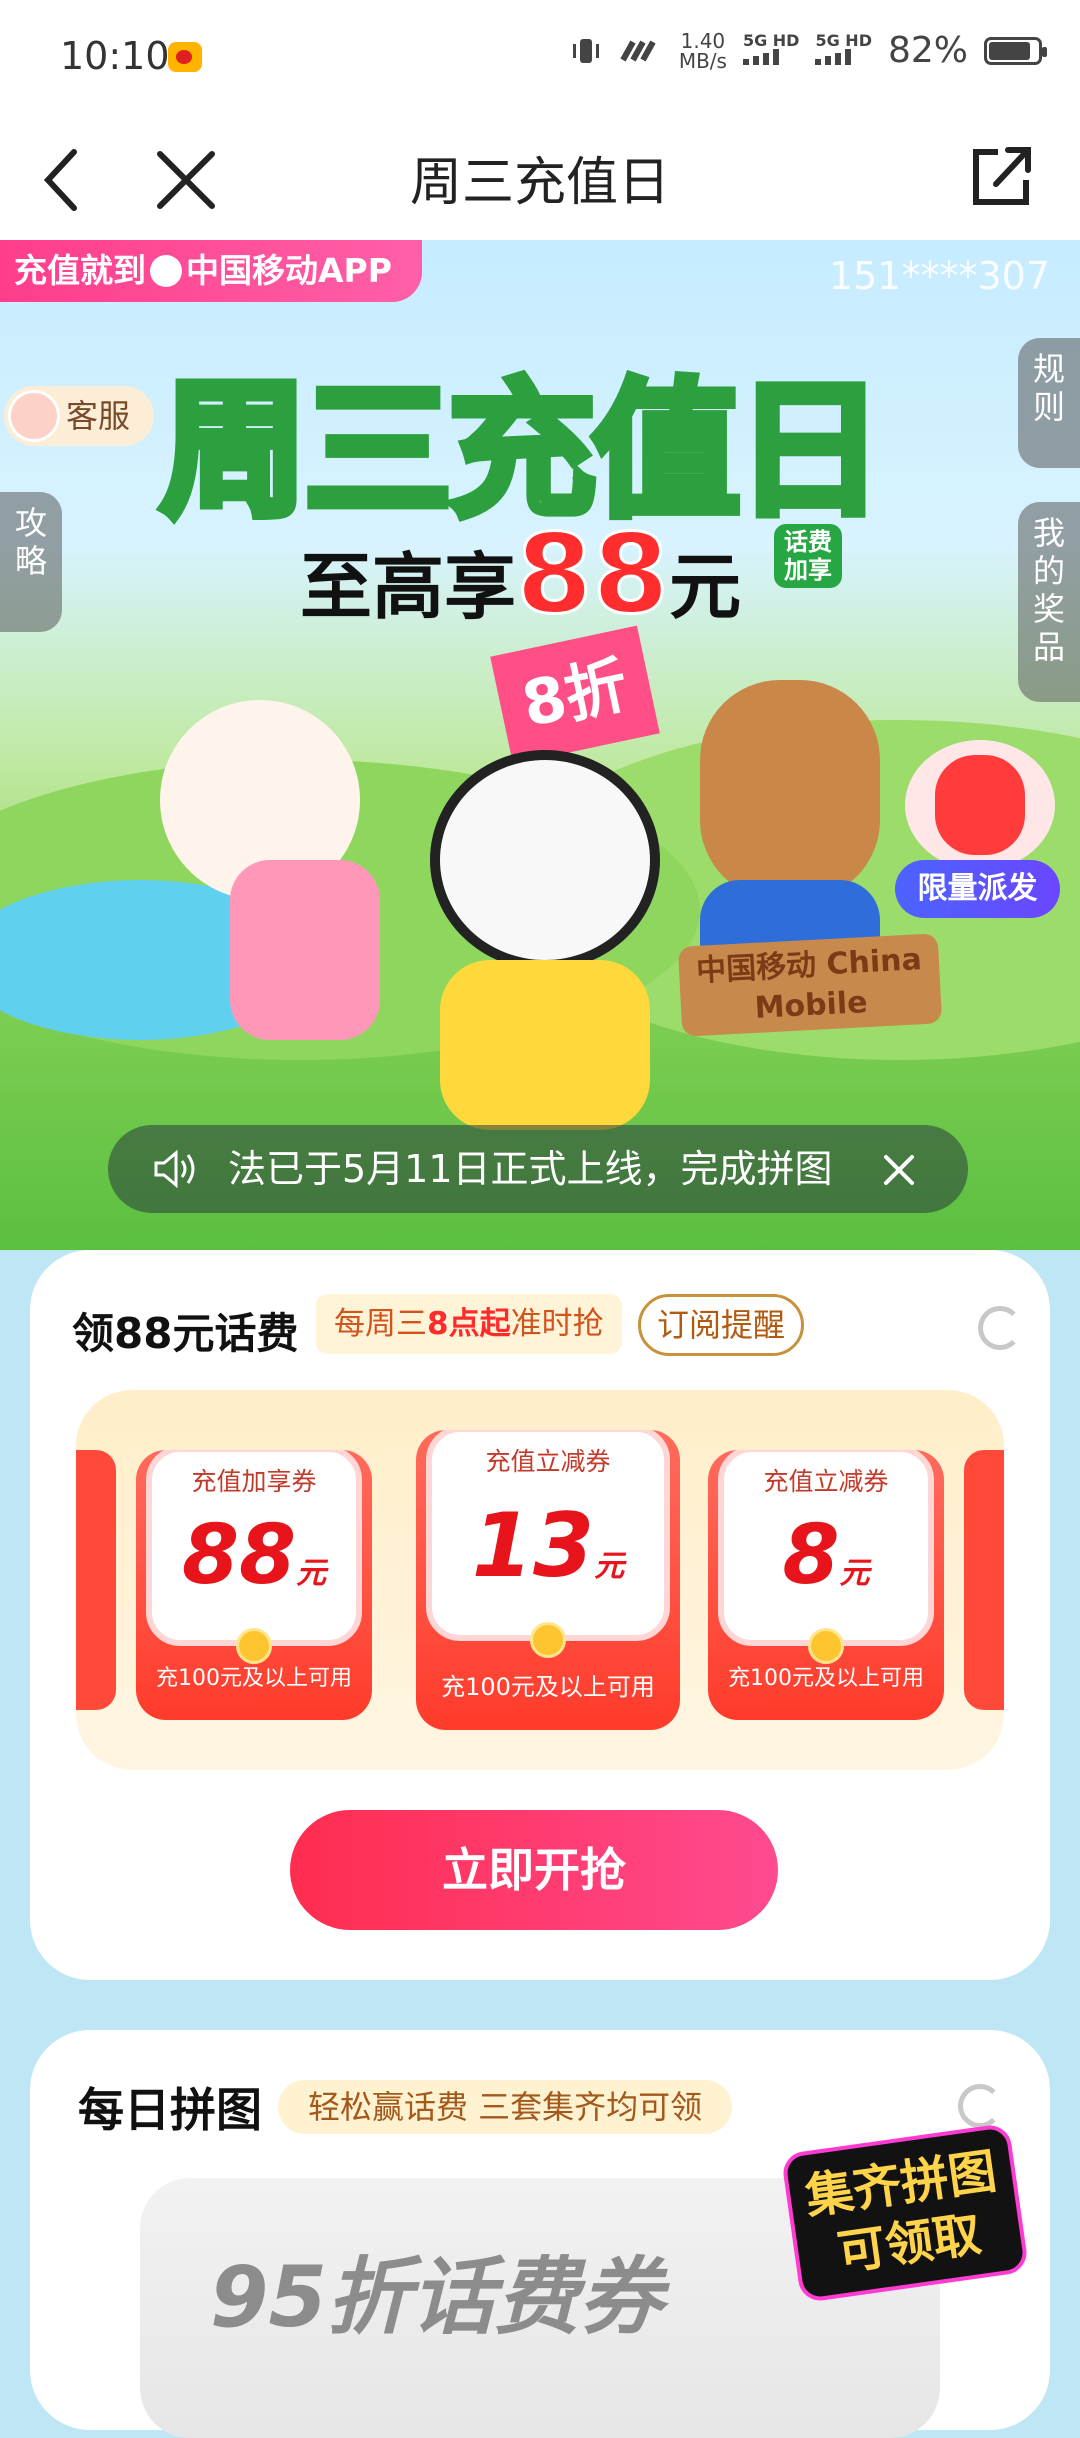 The image size is (1080, 2438). I want to click on subtitle-amount: 88, so click(593, 574).